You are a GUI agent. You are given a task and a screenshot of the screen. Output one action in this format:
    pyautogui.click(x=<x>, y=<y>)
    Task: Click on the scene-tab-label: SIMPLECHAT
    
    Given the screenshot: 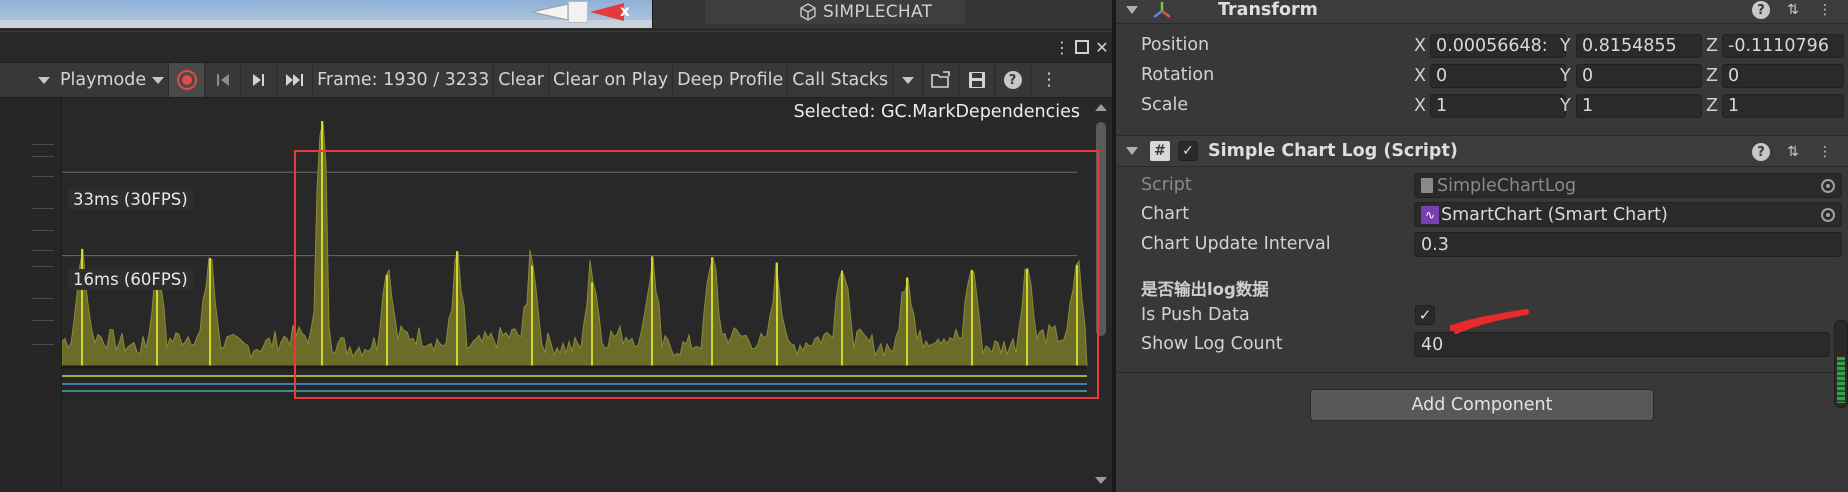 What is the action you would take?
    pyautogui.click(x=878, y=12)
    